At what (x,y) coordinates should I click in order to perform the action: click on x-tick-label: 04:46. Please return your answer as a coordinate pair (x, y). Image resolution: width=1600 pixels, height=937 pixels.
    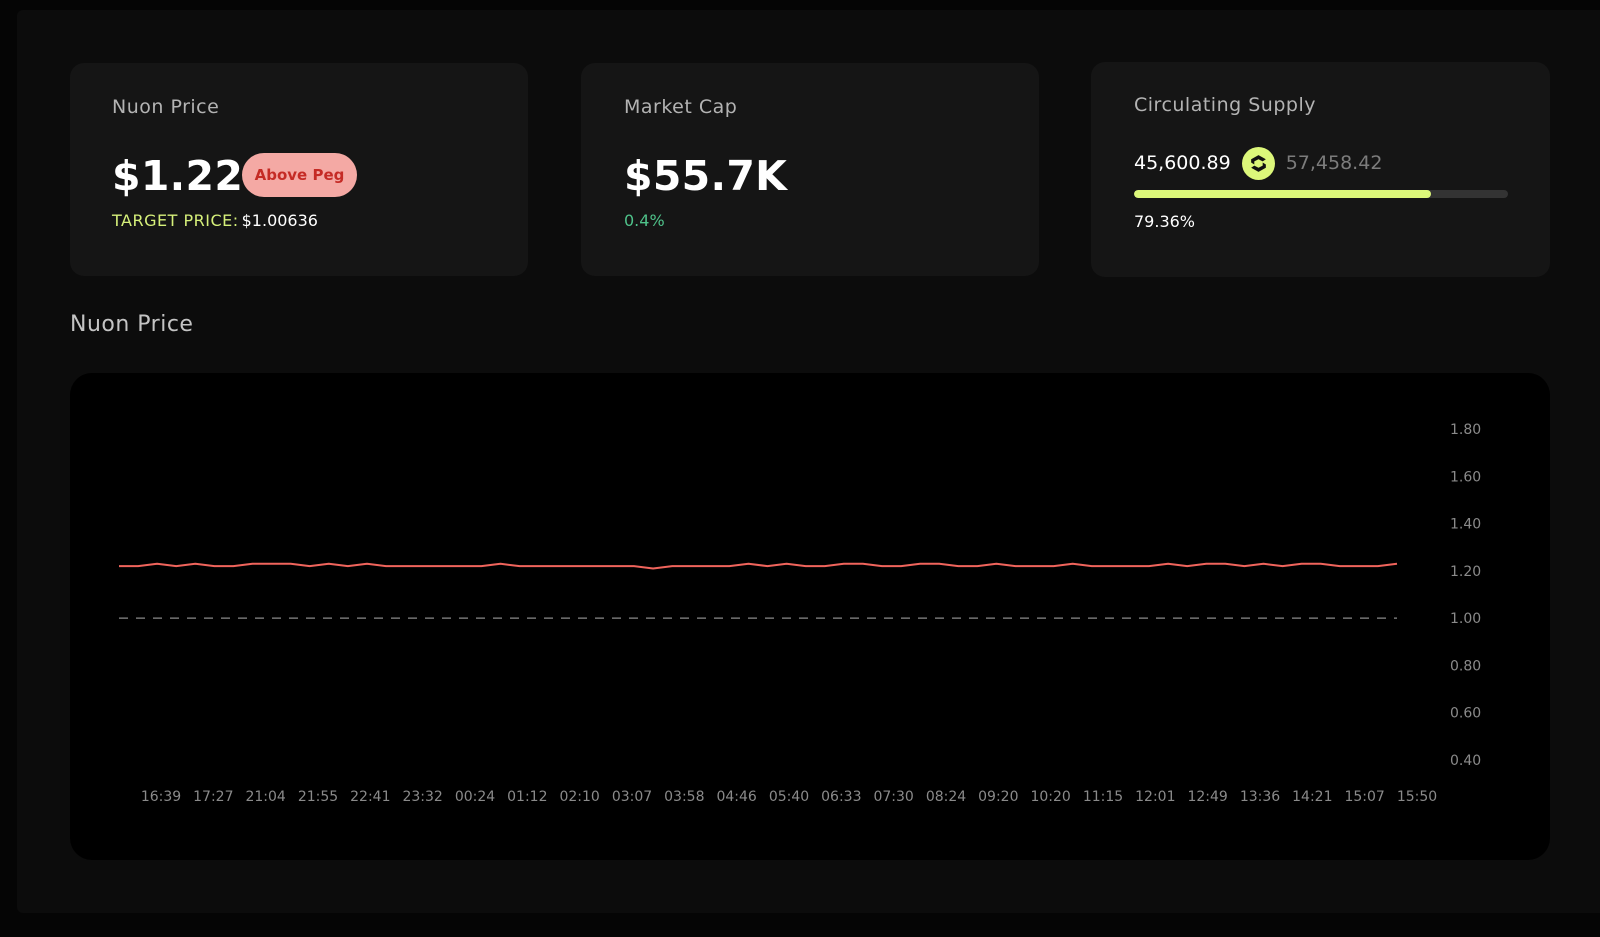
    Looking at the image, I should click on (736, 797).